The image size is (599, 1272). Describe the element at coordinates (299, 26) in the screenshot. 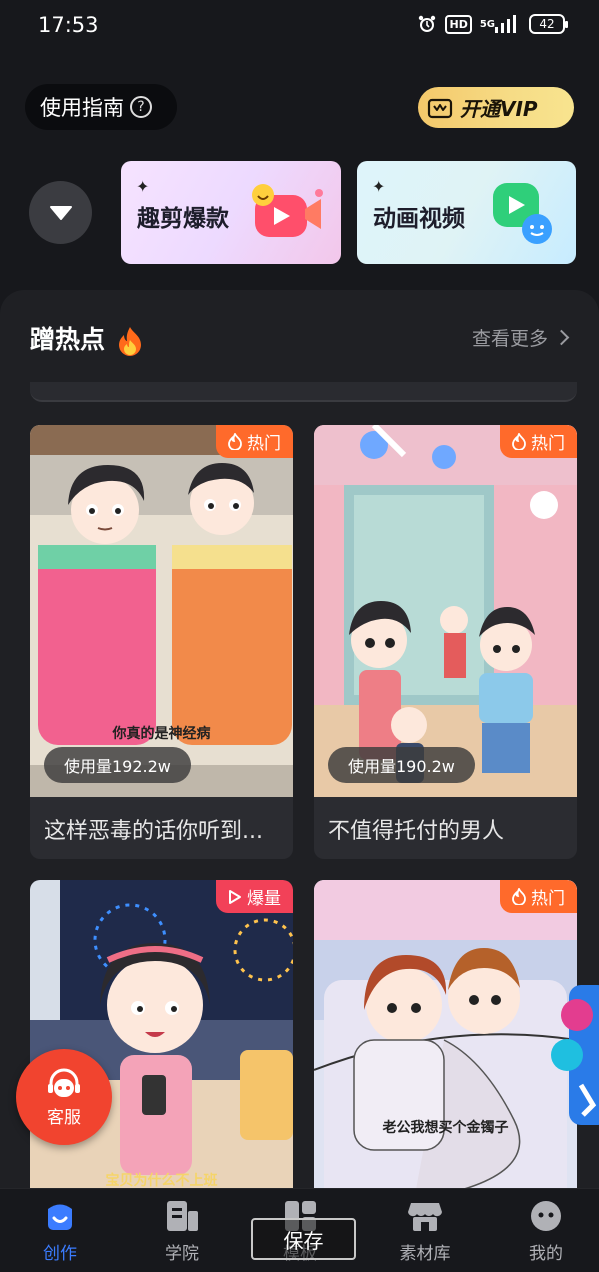

I see `status-bar: 17:53 HD 5G 42` at that location.